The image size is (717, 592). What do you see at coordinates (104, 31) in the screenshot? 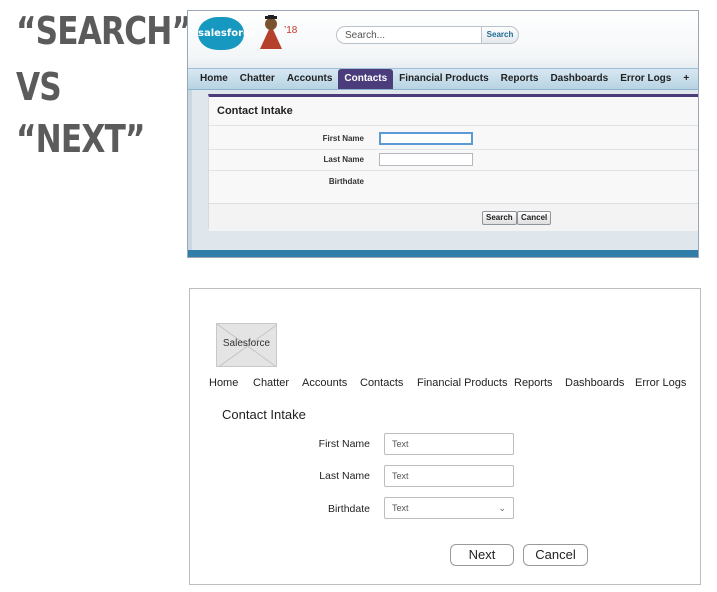
I see `heading-search: “SEARCH”` at bounding box center [104, 31].